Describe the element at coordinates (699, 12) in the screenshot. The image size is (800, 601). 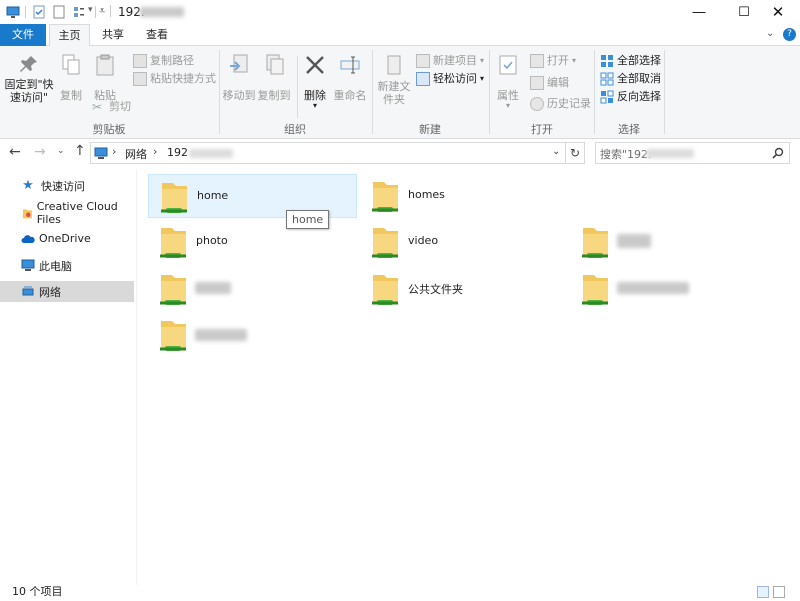
I see `minimize-button: ―` at that location.